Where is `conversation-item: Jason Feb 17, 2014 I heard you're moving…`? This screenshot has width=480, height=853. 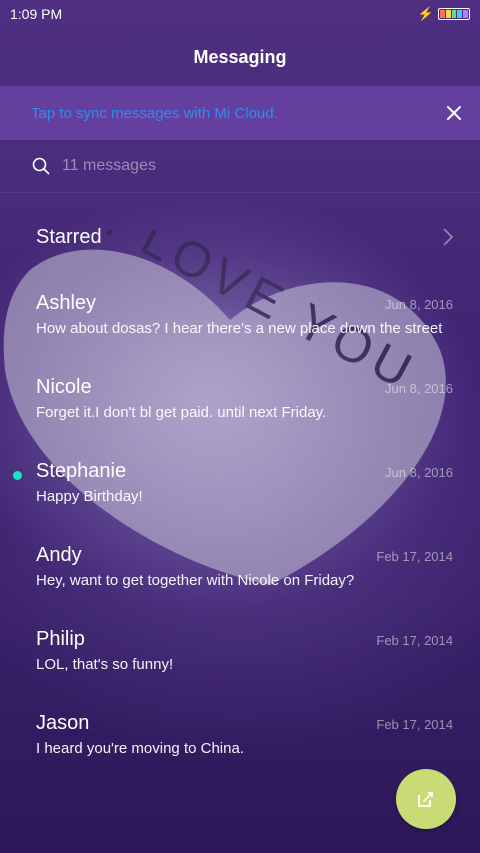 conversation-item: Jason Feb 17, 2014 I heard you're moving… is located at coordinates (240, 743).